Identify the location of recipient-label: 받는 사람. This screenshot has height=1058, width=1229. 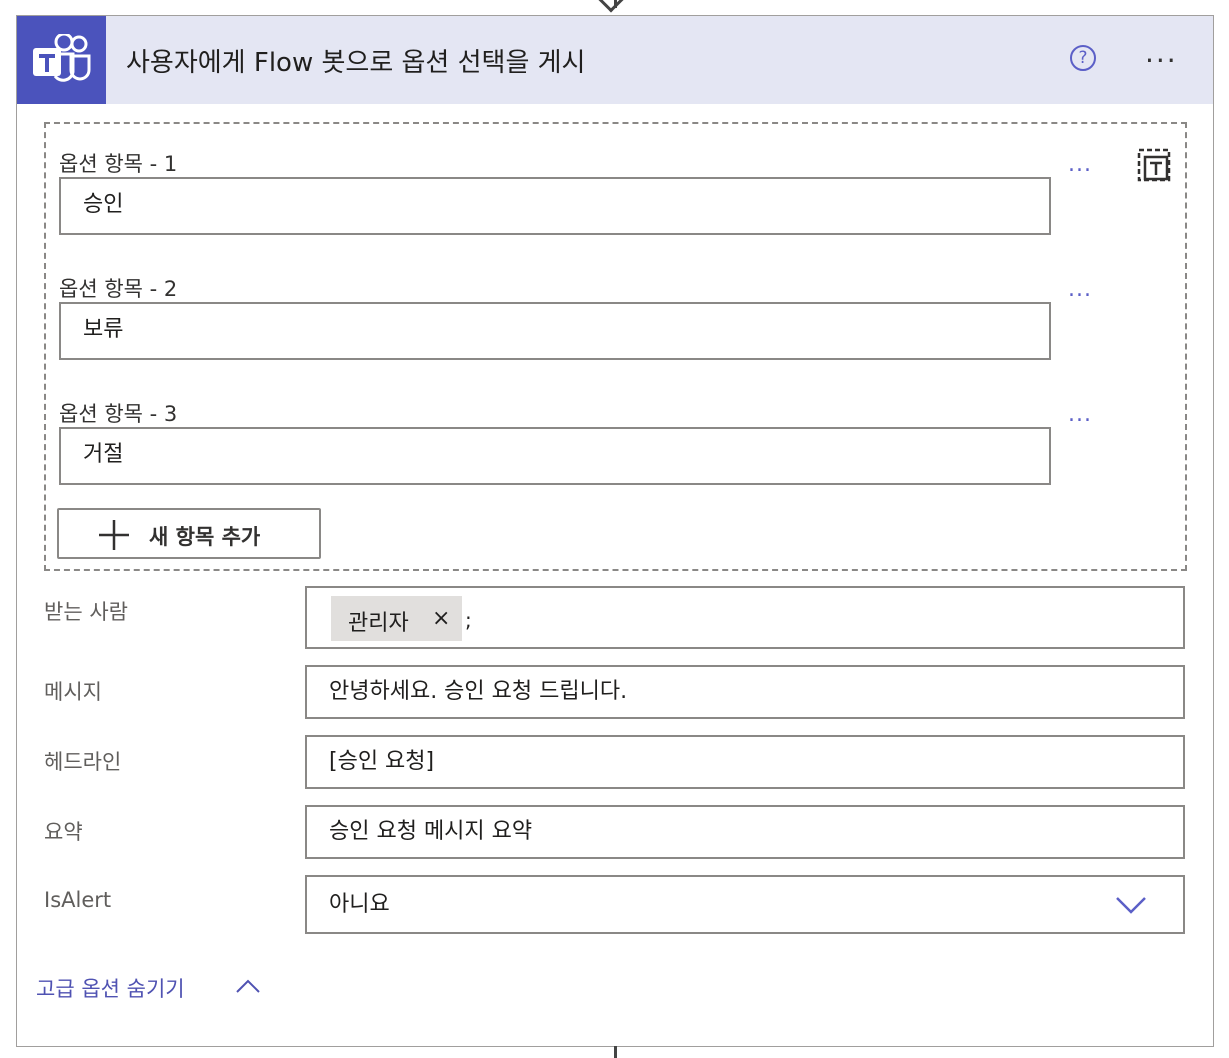
(86, 612).